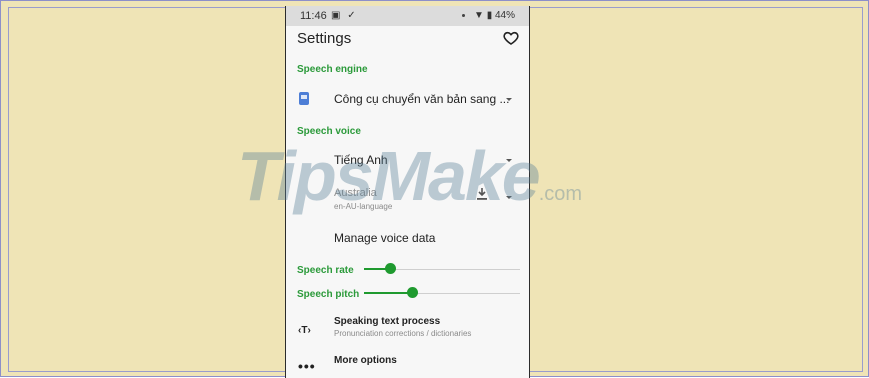 The height and width of the screenshot is (378, 869). Describe the element at coordinates (464, 15) in the screenshot. I see `dot-icon` at that location.